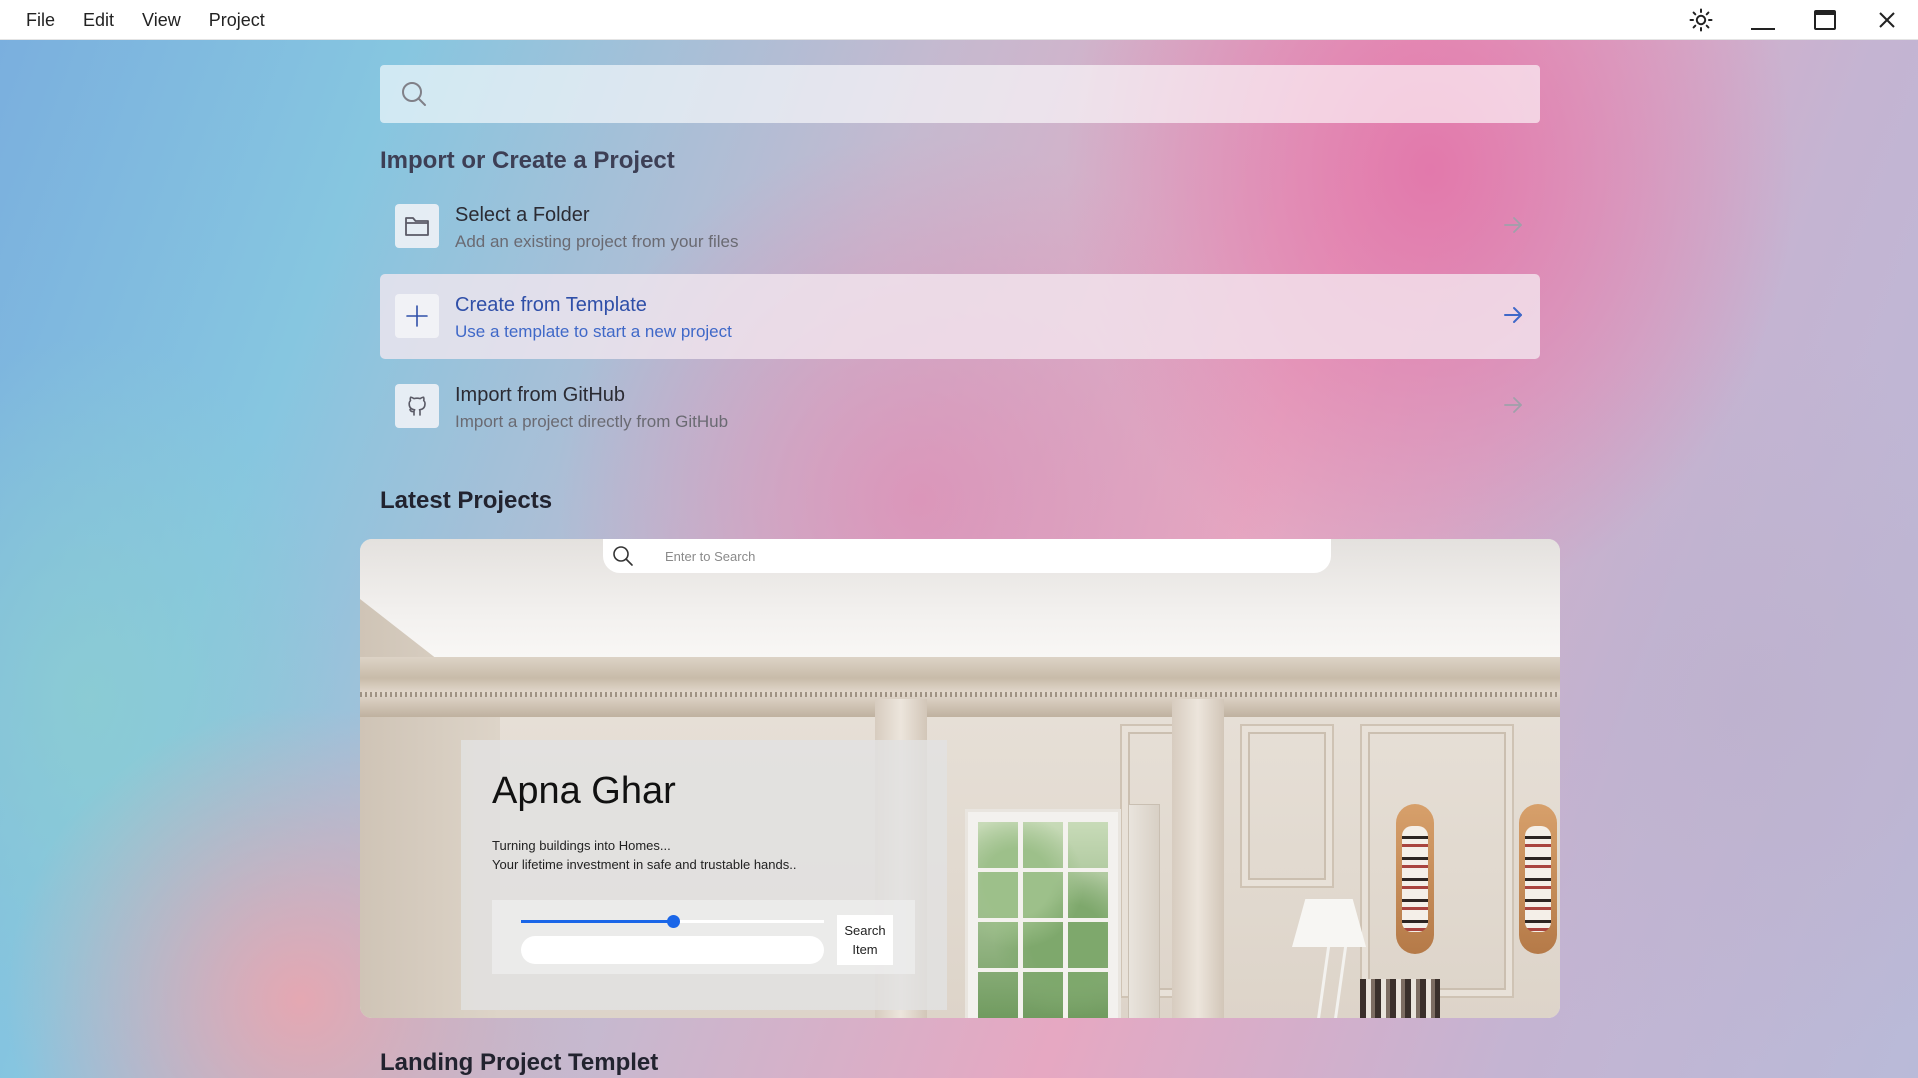 The width and height of the screenshot is (1918, 1078). I want to click on maximize-button, so click(1825, 20).